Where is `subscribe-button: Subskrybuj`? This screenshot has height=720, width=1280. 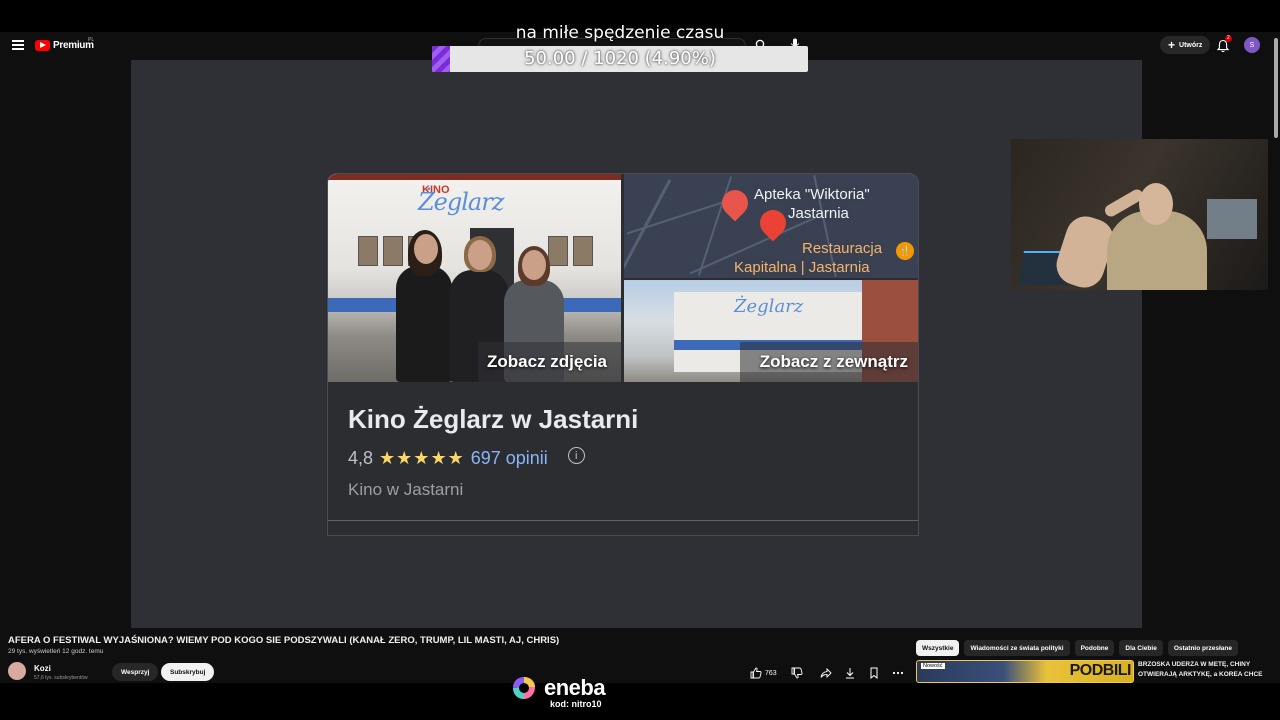
subscribe-button: Subskrybuj is located at coordinates (188, 672).